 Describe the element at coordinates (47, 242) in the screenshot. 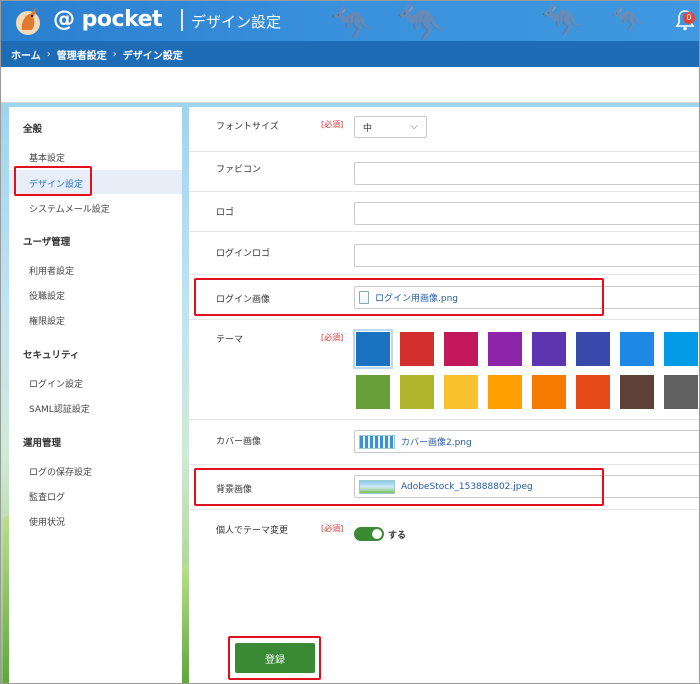

I see `sidebar-group-user-management: ユーザ管理` at that location.